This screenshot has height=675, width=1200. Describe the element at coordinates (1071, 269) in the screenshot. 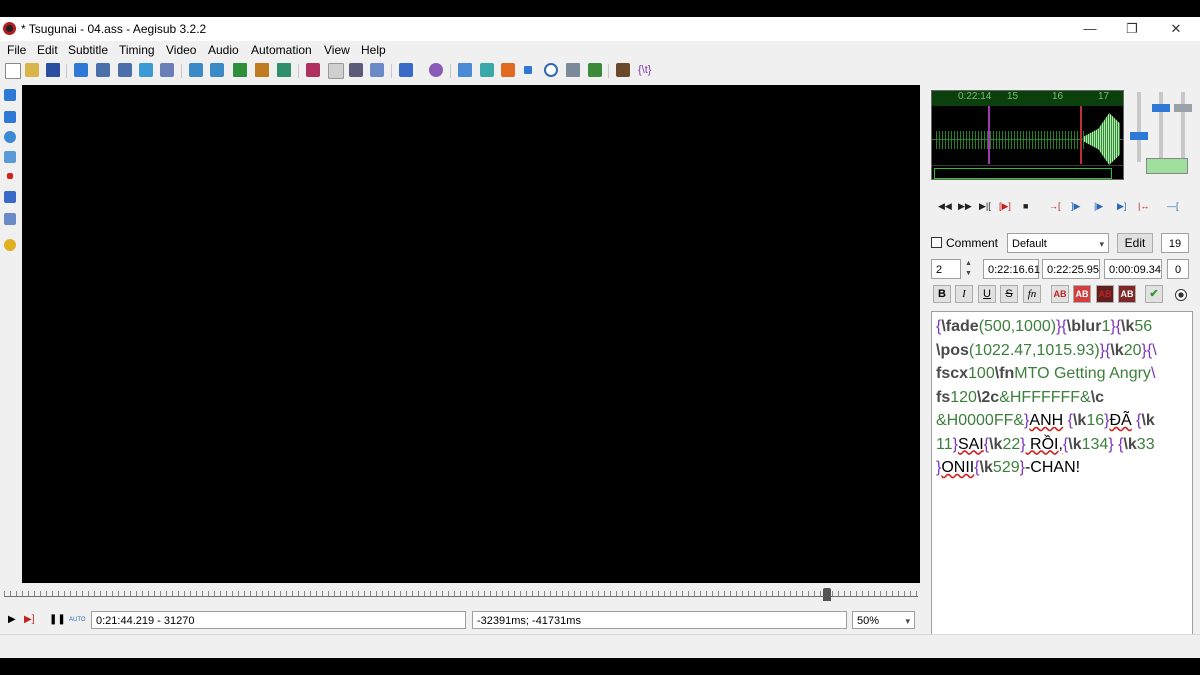

I see `end-time-field: 0:22:25.95` at that location.